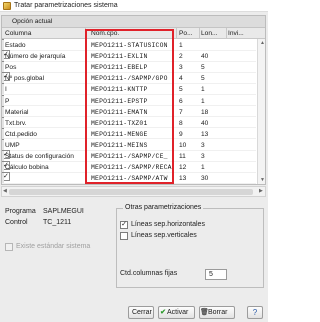 This screenshot has height=322, width=320. I want to click on cell-field-name: MEPO1211-/SAPMP/ATW, so click(129, 179).